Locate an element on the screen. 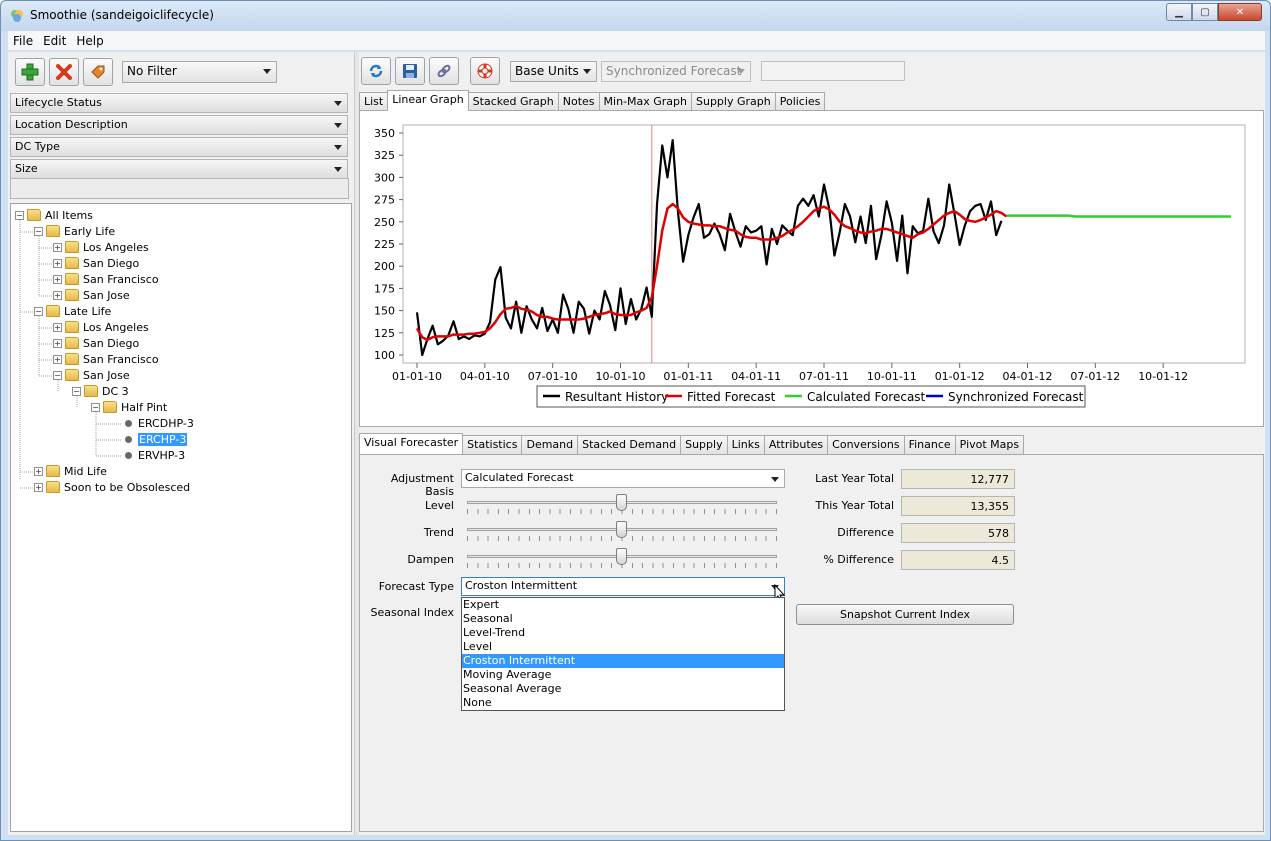 The height and width of the screenshot is (841, 1271). menu-edit: Edit is located at coordinates (54, 41).